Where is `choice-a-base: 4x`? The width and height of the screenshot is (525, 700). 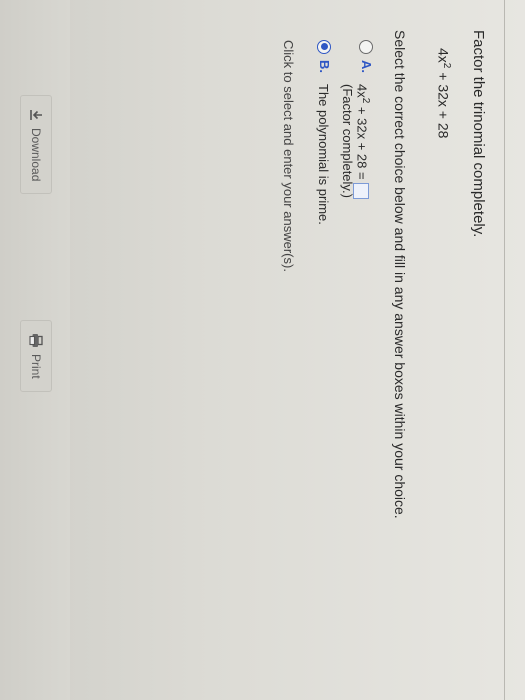
choice-a-base: 4x is located at coordinates (362, 91).